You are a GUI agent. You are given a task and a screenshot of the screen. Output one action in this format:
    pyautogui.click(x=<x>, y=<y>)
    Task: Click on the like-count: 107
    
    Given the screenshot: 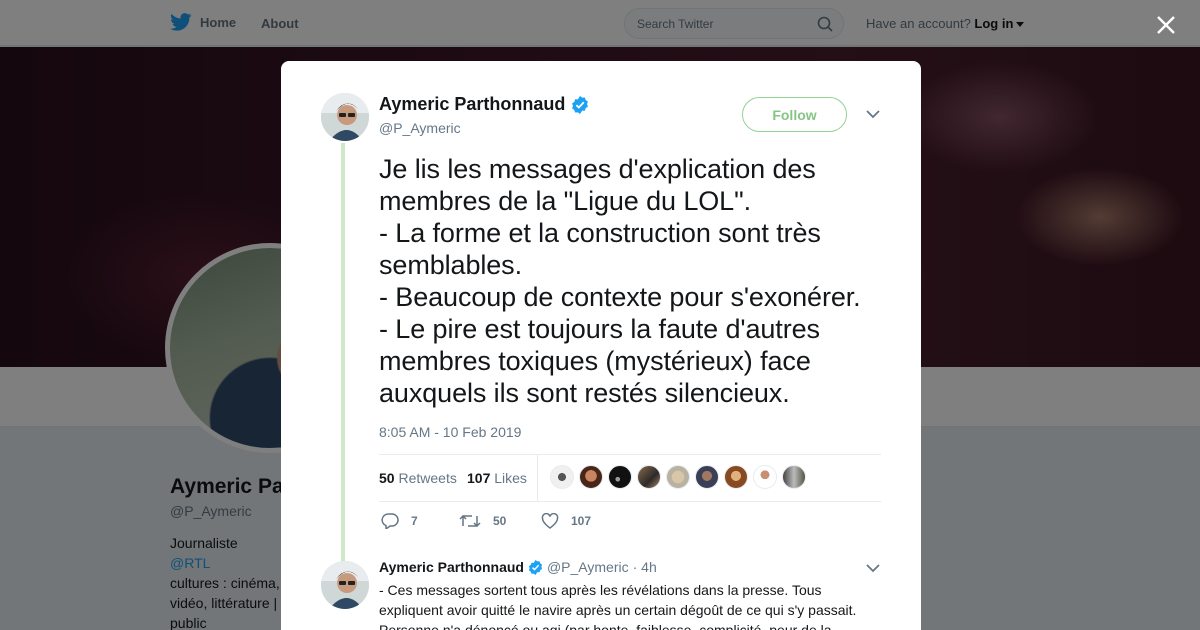 What is the action you would take?
    pyautogui.click(x=581, y=521)
    